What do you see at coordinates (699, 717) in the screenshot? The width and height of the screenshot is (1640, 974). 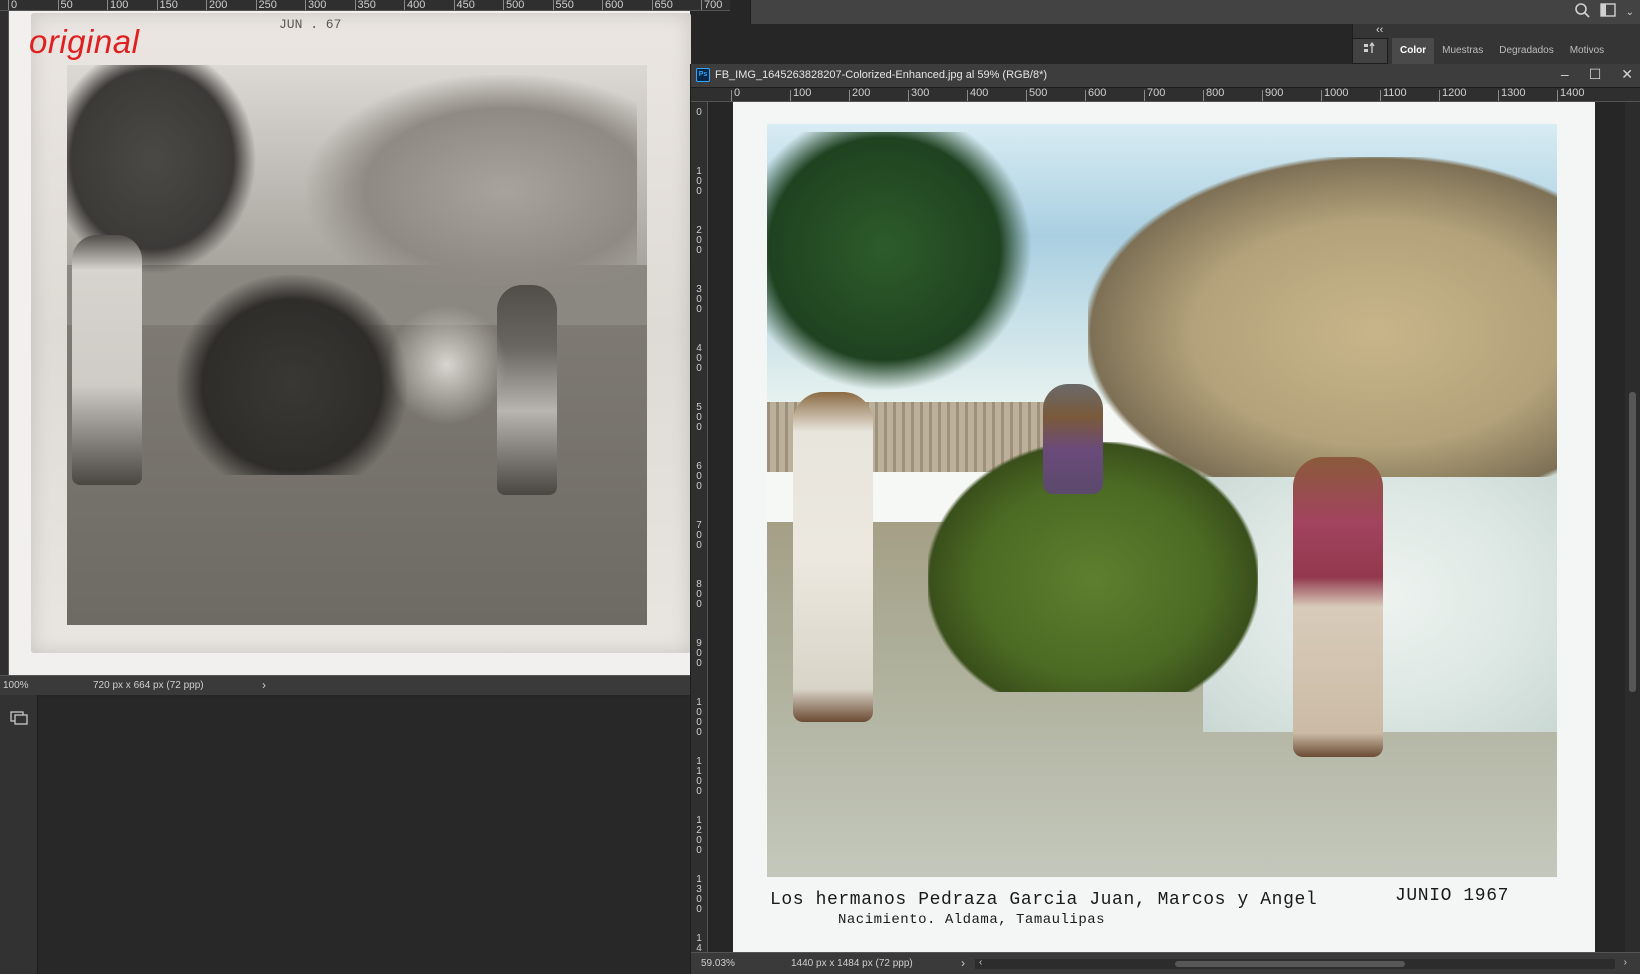 I see `ruler-tick-label: 1000` at bounding box center [699, 717].